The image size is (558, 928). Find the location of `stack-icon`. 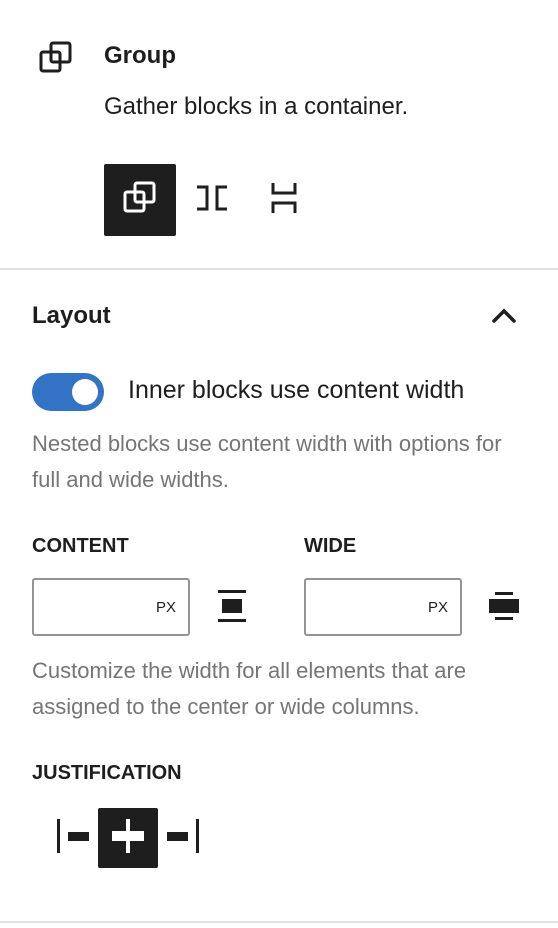

stack-icon is located at coordinates (284, 200).